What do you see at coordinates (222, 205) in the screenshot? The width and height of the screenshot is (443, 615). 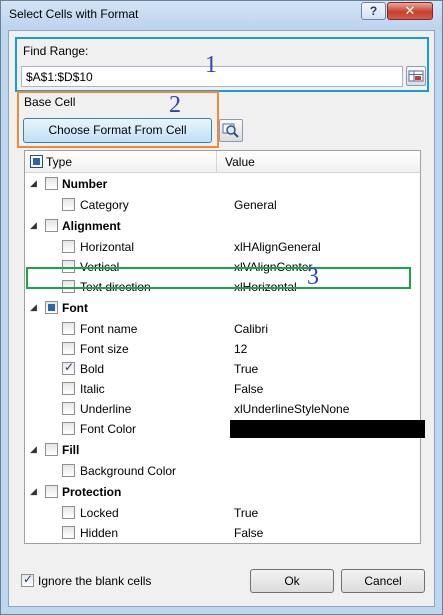 I see `property-row-category: Category General` at bounding box center [222, 205].